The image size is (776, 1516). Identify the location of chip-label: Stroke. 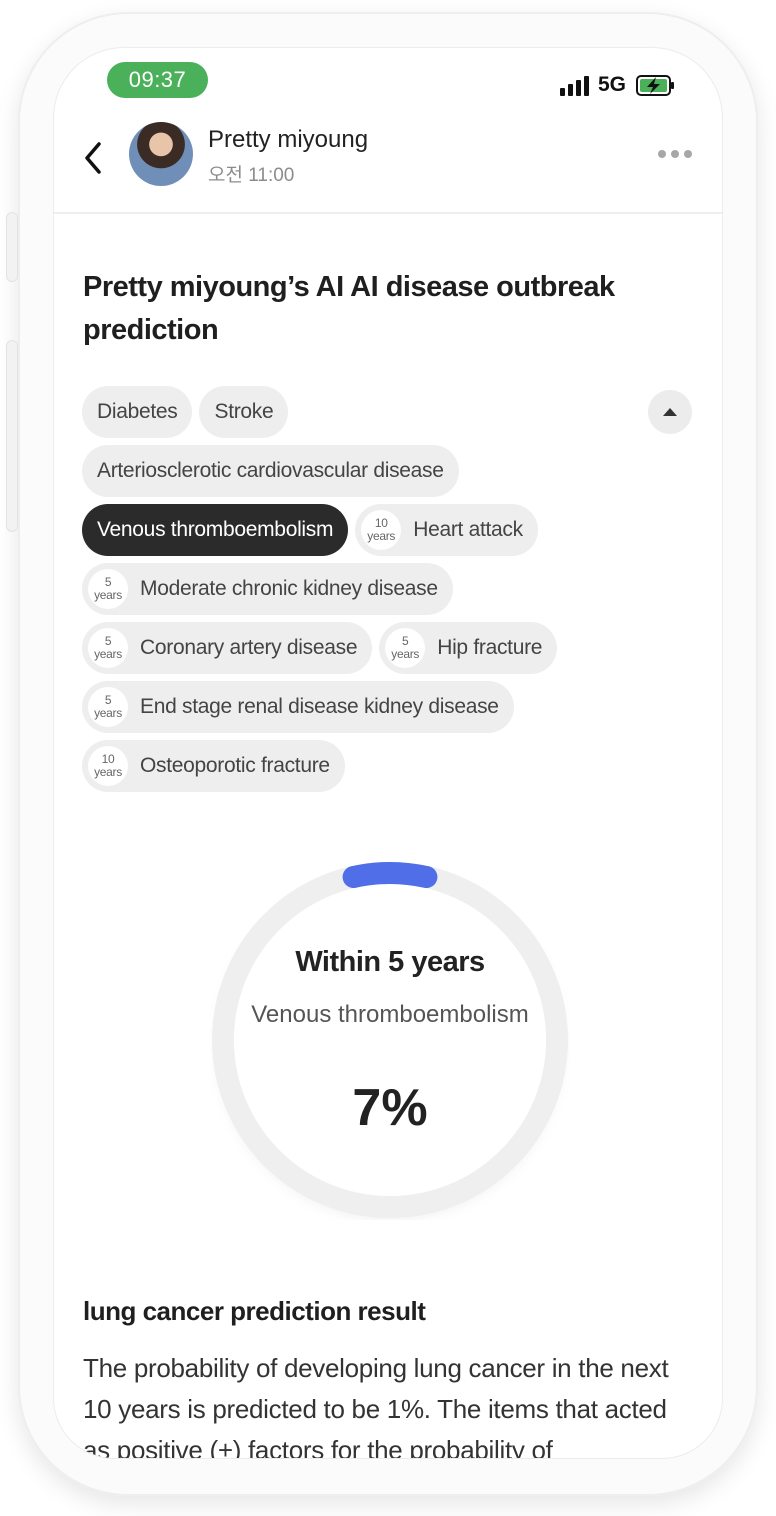
(244, 411).